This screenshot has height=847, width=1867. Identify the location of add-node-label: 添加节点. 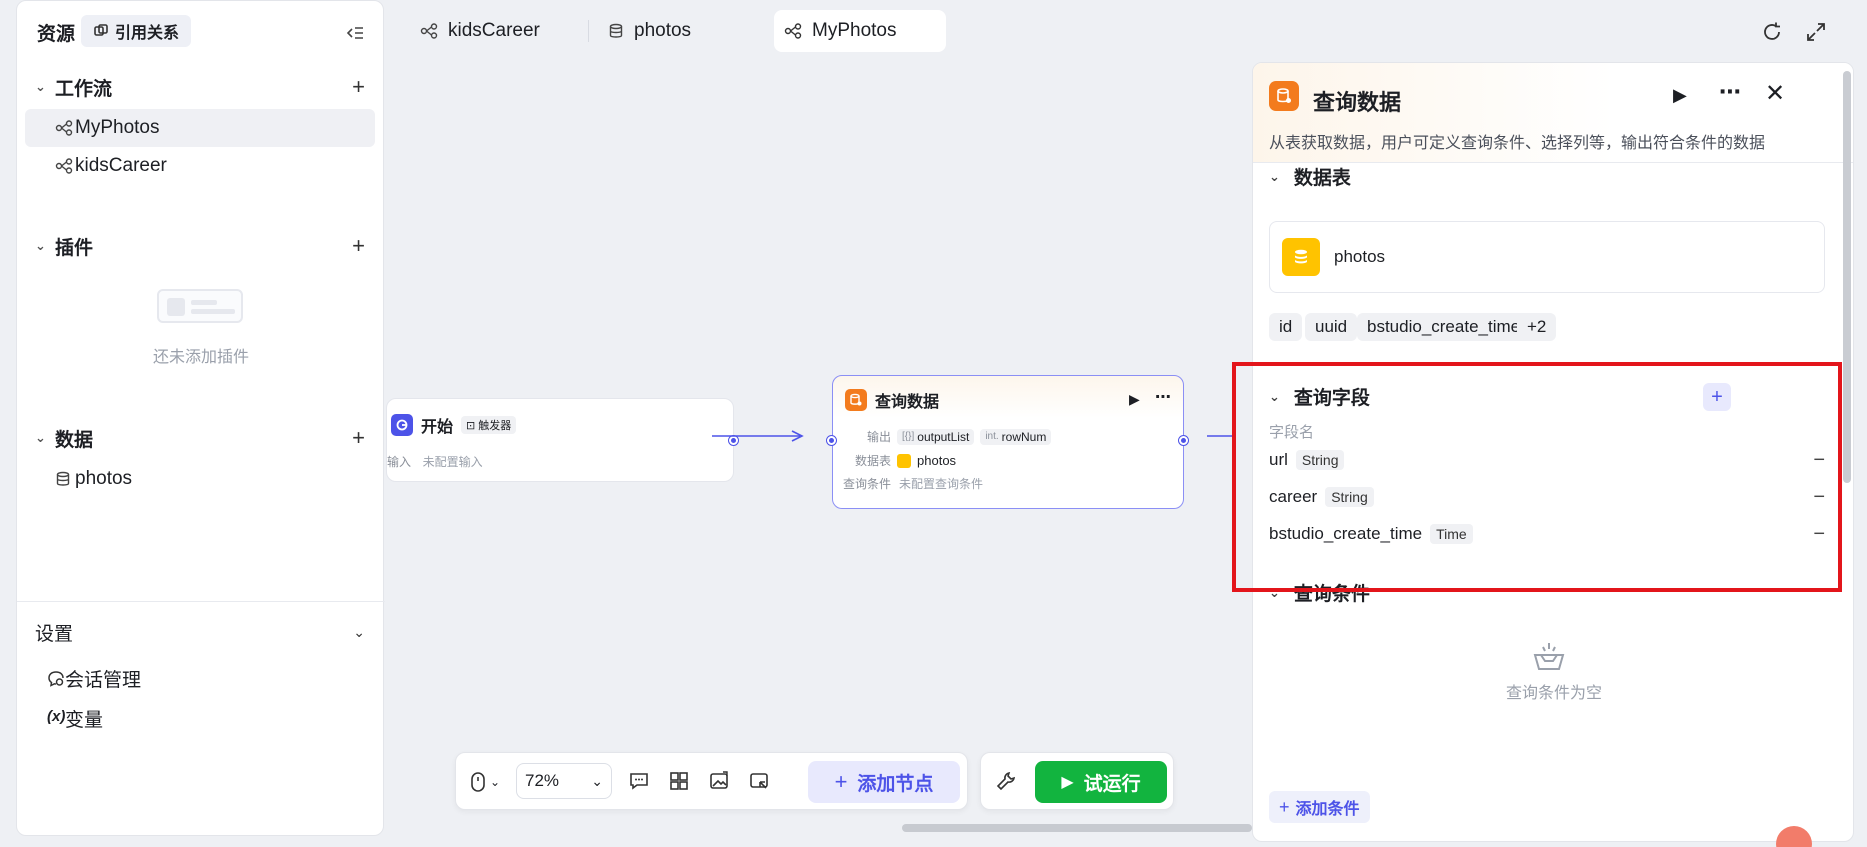
(895, 784).